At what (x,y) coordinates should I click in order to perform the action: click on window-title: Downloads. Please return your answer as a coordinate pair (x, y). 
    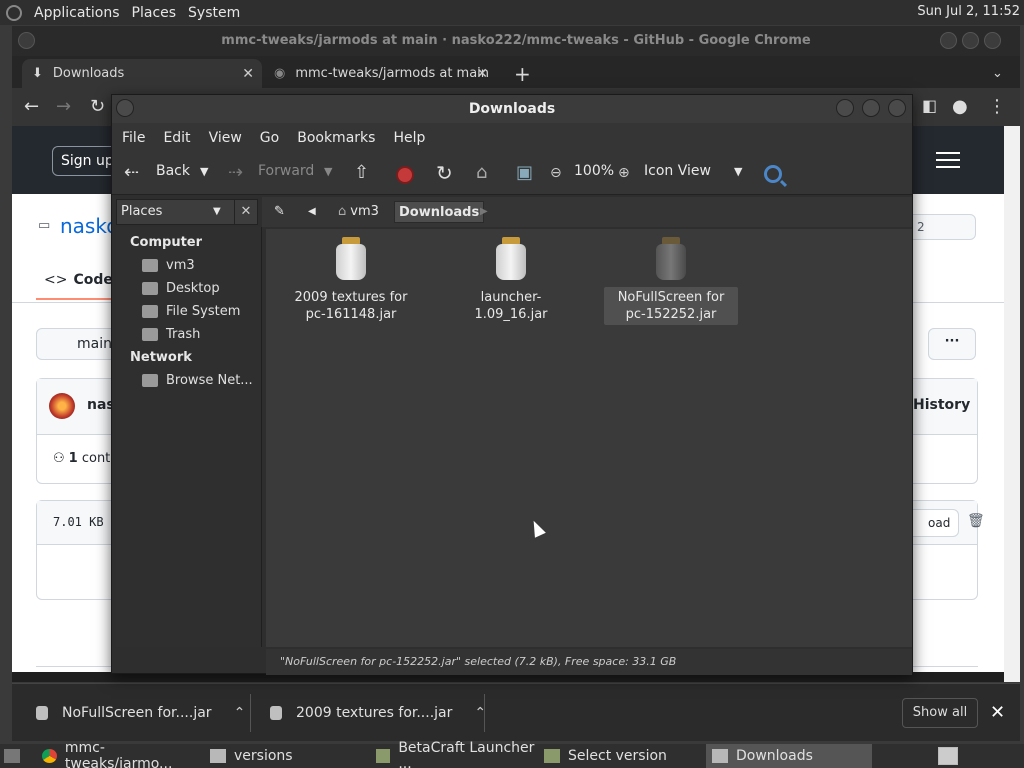
    Looking at the image, I should click on (512, 109).